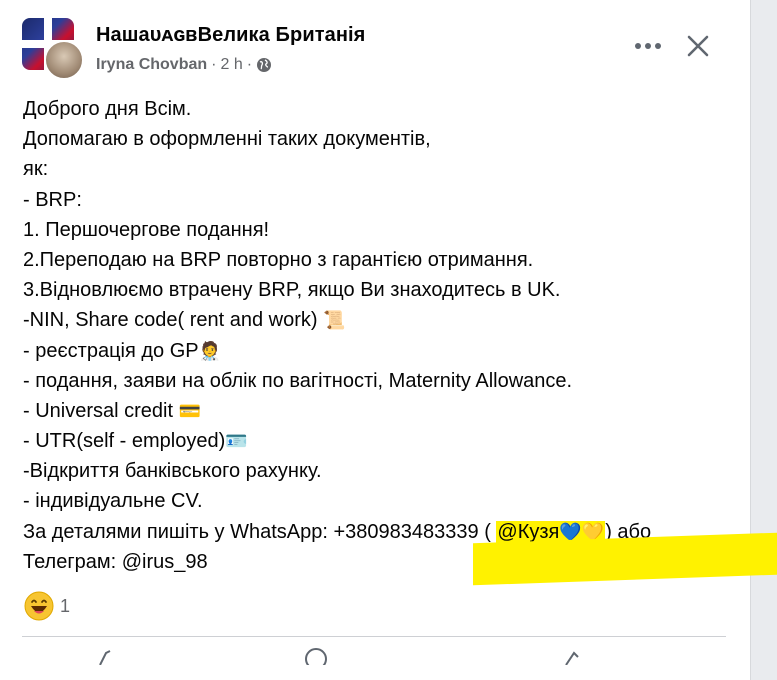 The height and width of the screenshot is (680, 777). Describe the element at coordinates (111, 350) in the screenshot. I see `post-line-text: - реєстрація до GP` at that location.